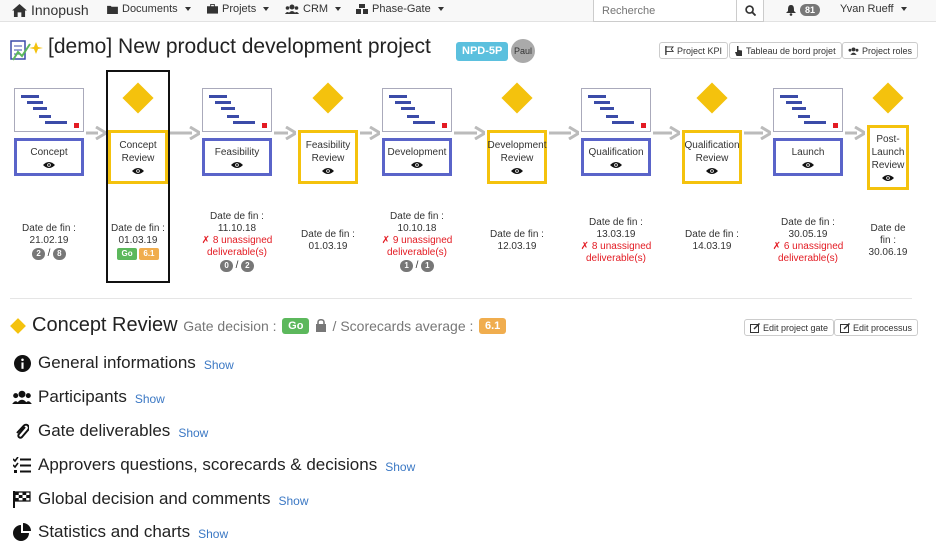 The width and height of the screenshot is (936, 548). What do you see at coordinates (247, 266) in the screenshot?
I see `total-count-badge: 2` at bounding box center [247, 266].